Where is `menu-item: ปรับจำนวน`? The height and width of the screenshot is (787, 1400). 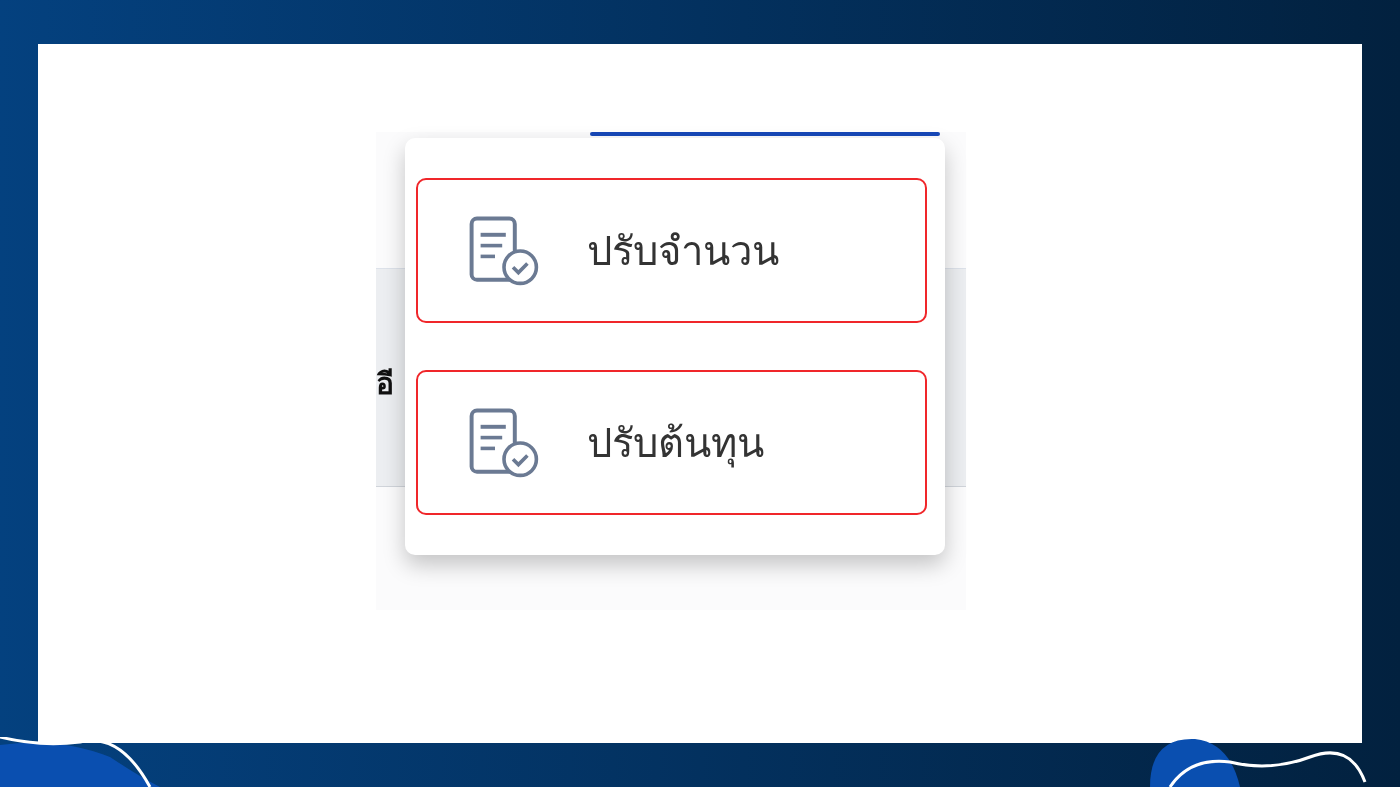 menu-item: ปรับจำนวน is located at coordinates (671, 250).